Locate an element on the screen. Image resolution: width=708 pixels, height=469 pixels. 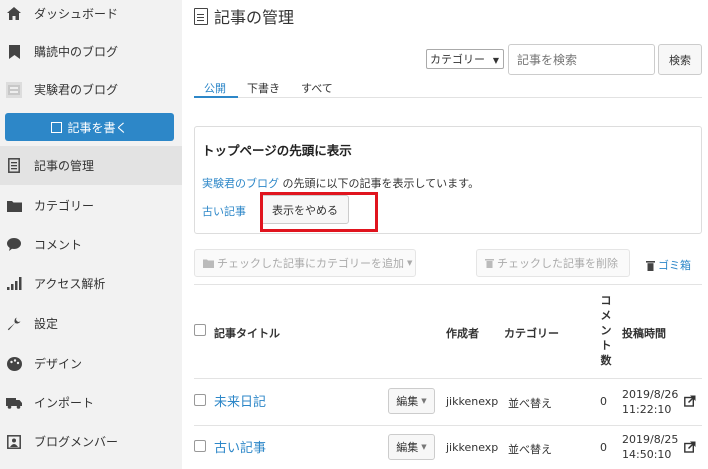
sidebar-item-subscriptions: 購読中のブログ is located at coordinates (91, 51).